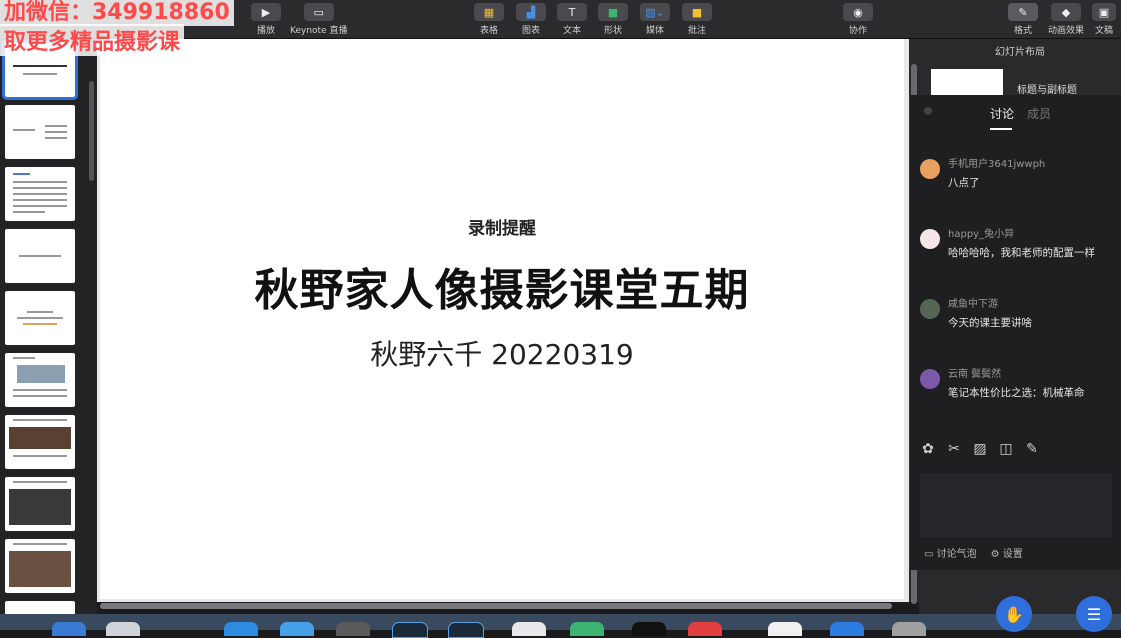 The width and height of the screenshot is (1121, 638). I want to click on chat-bubble-icon: ☰, so click(1094, 614).